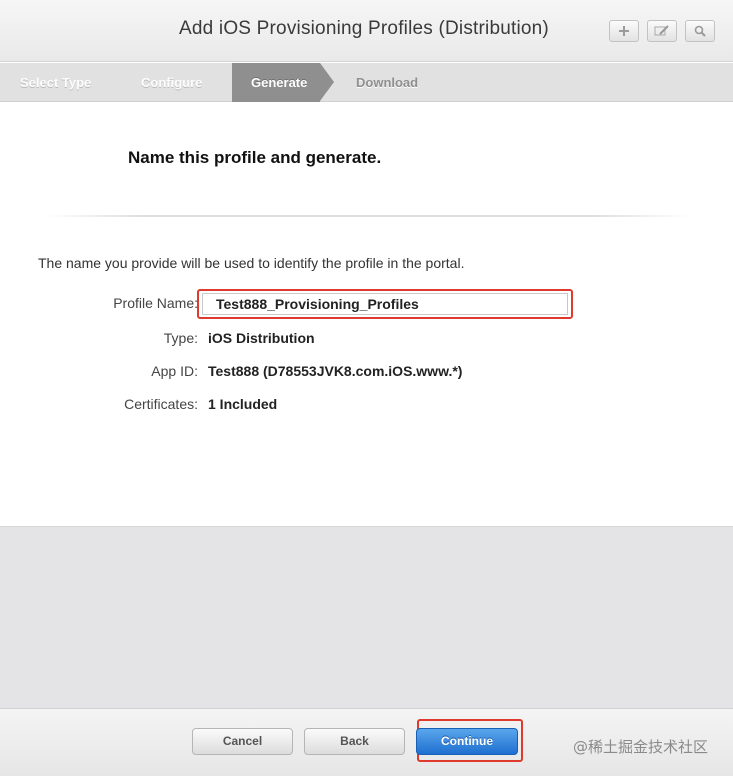 The image size is (733, 776). Describe the element at coordinates (335, 371) in the screenshot. I see `app-id-value: Test888 (D78553JVK8.com.iOS.www.*)` at that location.